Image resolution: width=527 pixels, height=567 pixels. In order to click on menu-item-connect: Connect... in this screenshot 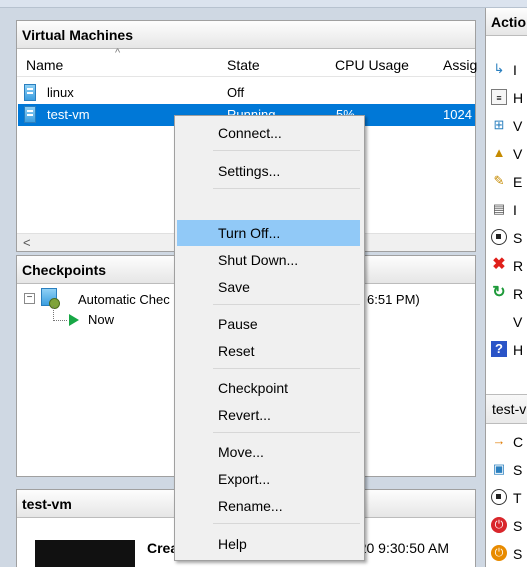, I will do `click(268, 133)`.